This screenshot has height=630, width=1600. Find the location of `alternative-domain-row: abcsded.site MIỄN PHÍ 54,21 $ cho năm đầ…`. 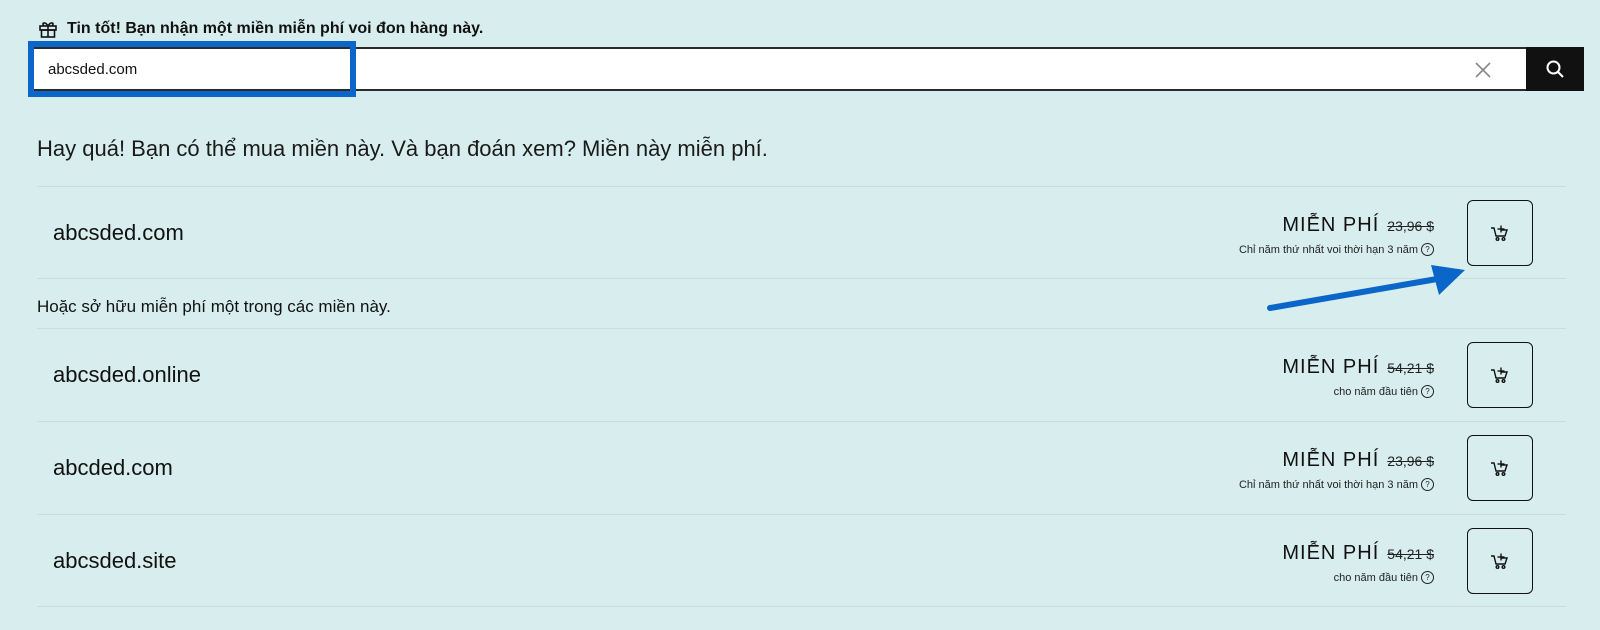

alternative-domain-row: abcsded.site MIỄN PHÍ 54,21 $ cho năm đầ… is located at coordinates (801, 561).